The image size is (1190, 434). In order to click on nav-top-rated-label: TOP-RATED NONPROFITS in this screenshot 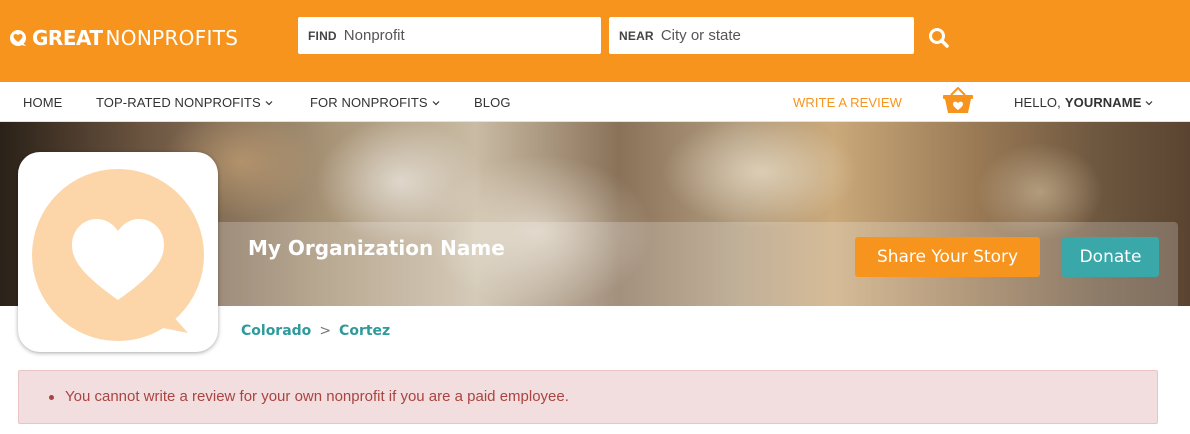, I will do `click(178, 102)`.